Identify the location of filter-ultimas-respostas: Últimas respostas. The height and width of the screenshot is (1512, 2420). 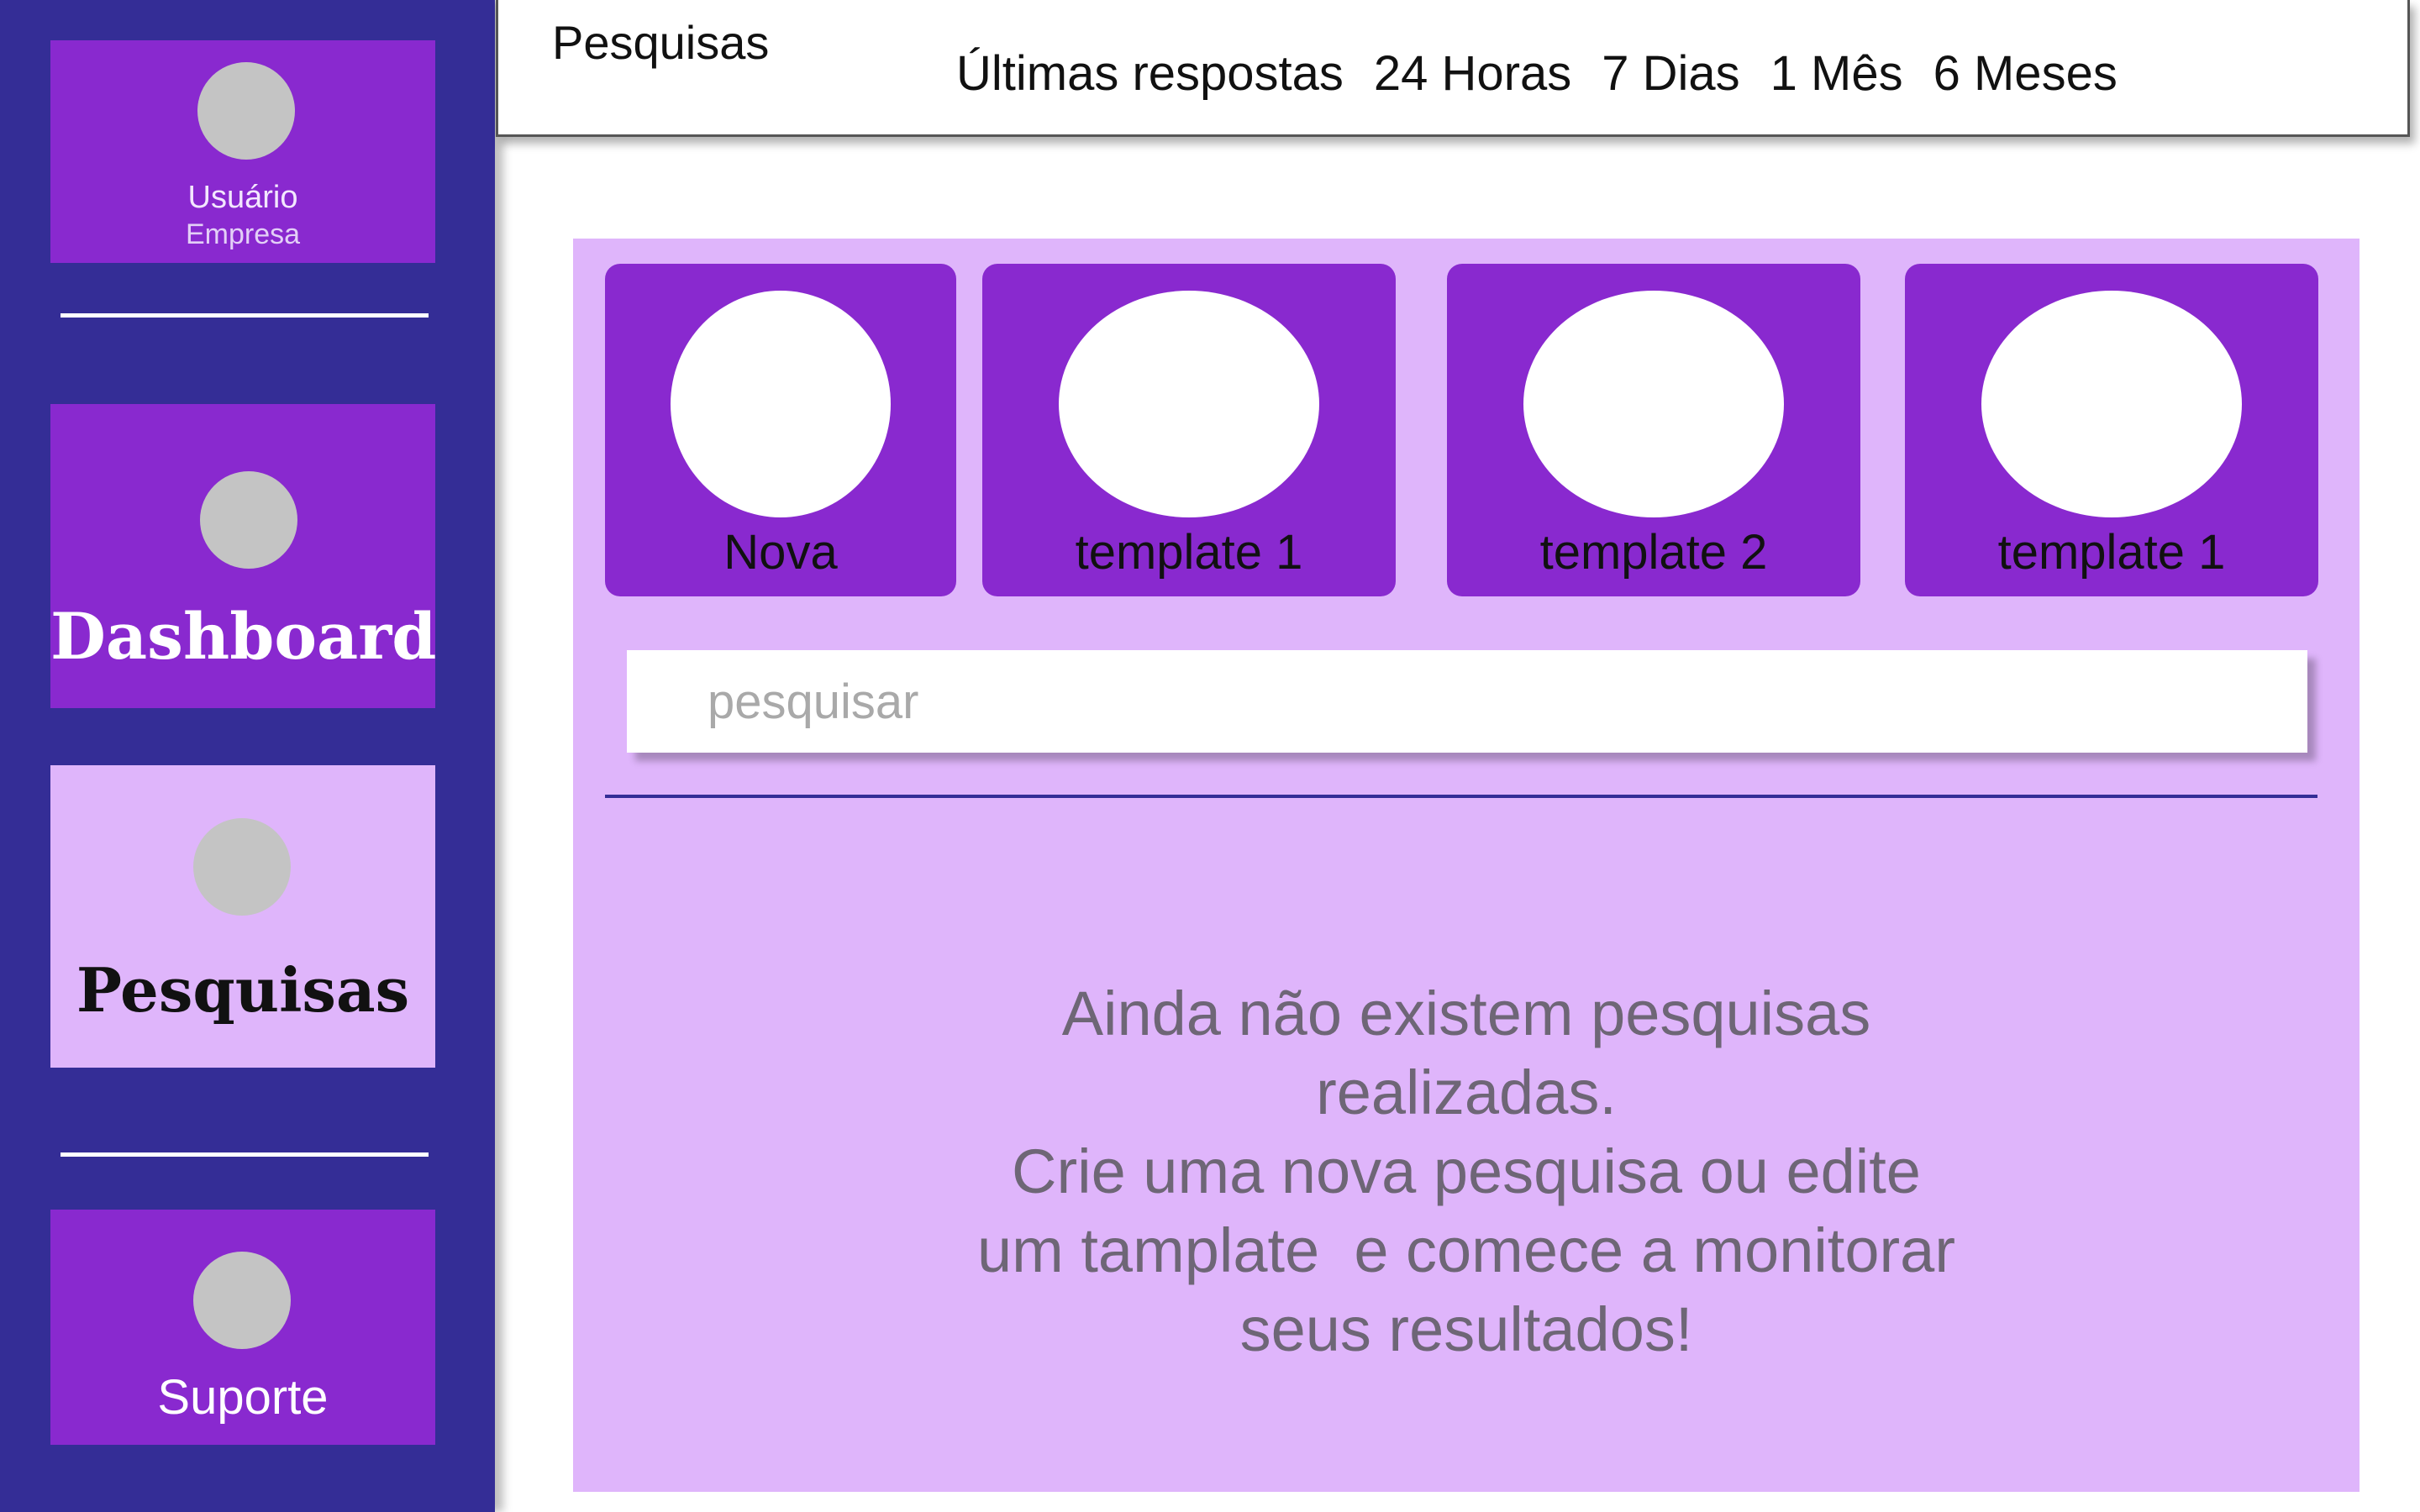
(1150, 73).